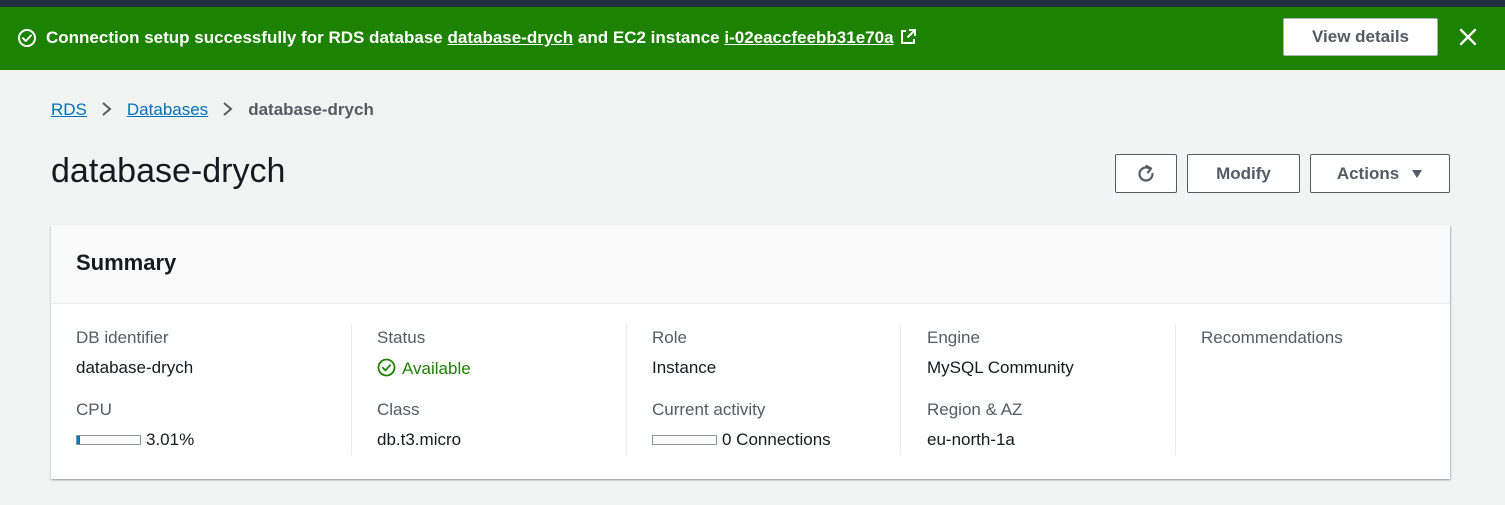 This screenshot has height=505, width=1505. What do you see at coordinates (419, 439) in the screenshot?
I see `class-value: db.t3.micro` at bounding box center [419, 439].